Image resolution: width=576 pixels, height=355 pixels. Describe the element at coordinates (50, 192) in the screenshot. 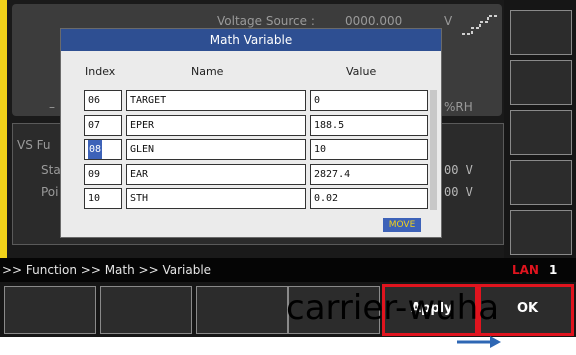

I see `point-label: Poi` at that location.